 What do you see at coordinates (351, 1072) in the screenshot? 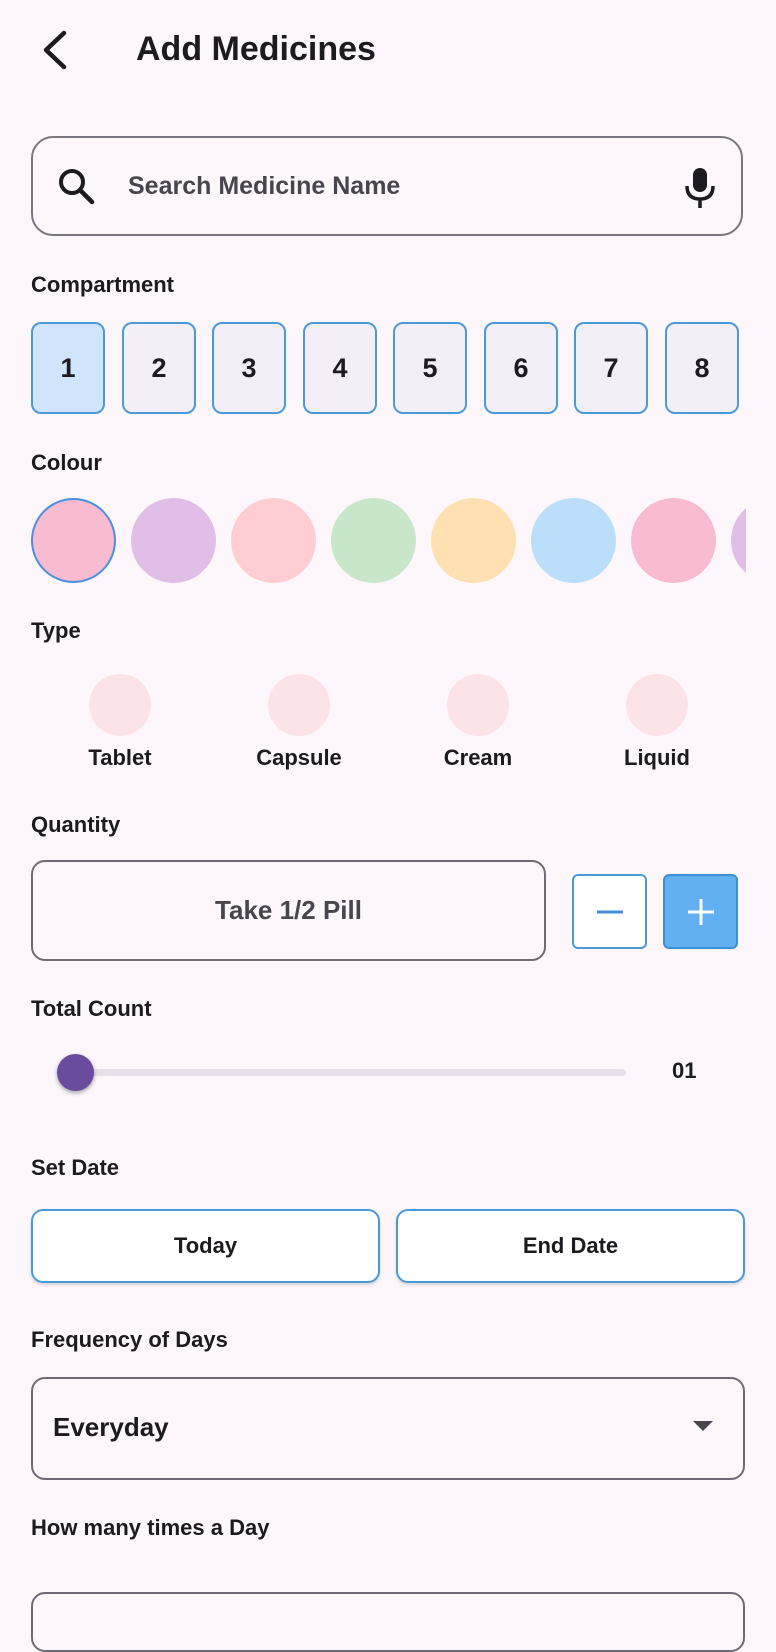
I see `total-count-slider-track` at bounding box center [351, 1072].